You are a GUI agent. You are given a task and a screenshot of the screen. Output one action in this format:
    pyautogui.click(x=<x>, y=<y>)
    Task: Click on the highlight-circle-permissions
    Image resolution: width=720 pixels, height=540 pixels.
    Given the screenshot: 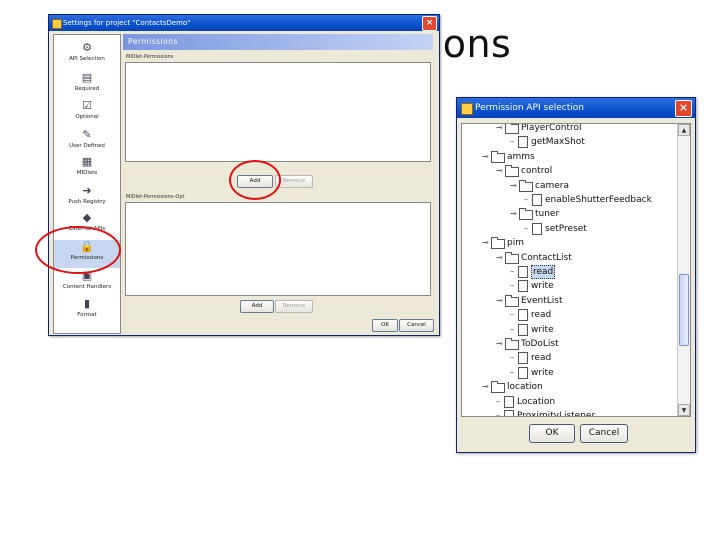 What is the action you would take?
    pyautogui.click(x=78, y=250)
    